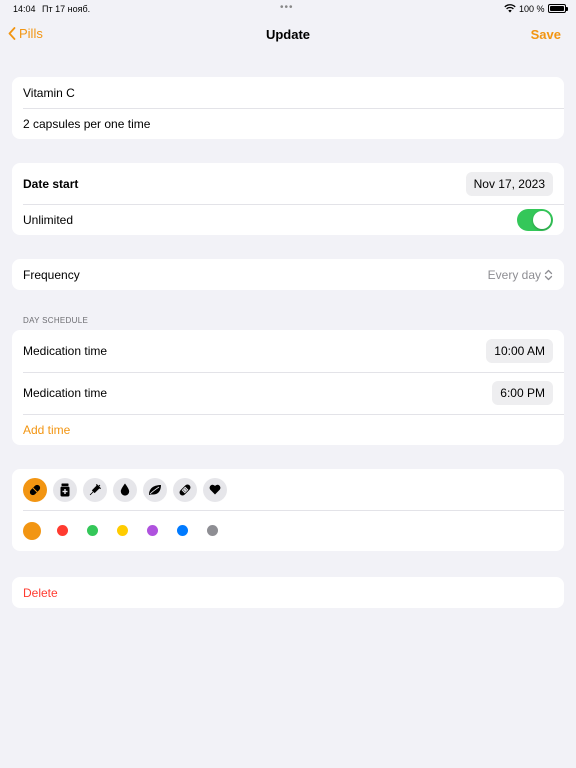 The height and width of the screenshot is (768, 576). Describe the element at coordinates (558, 8) in the screenshot. I see `battery-icon` at that location.